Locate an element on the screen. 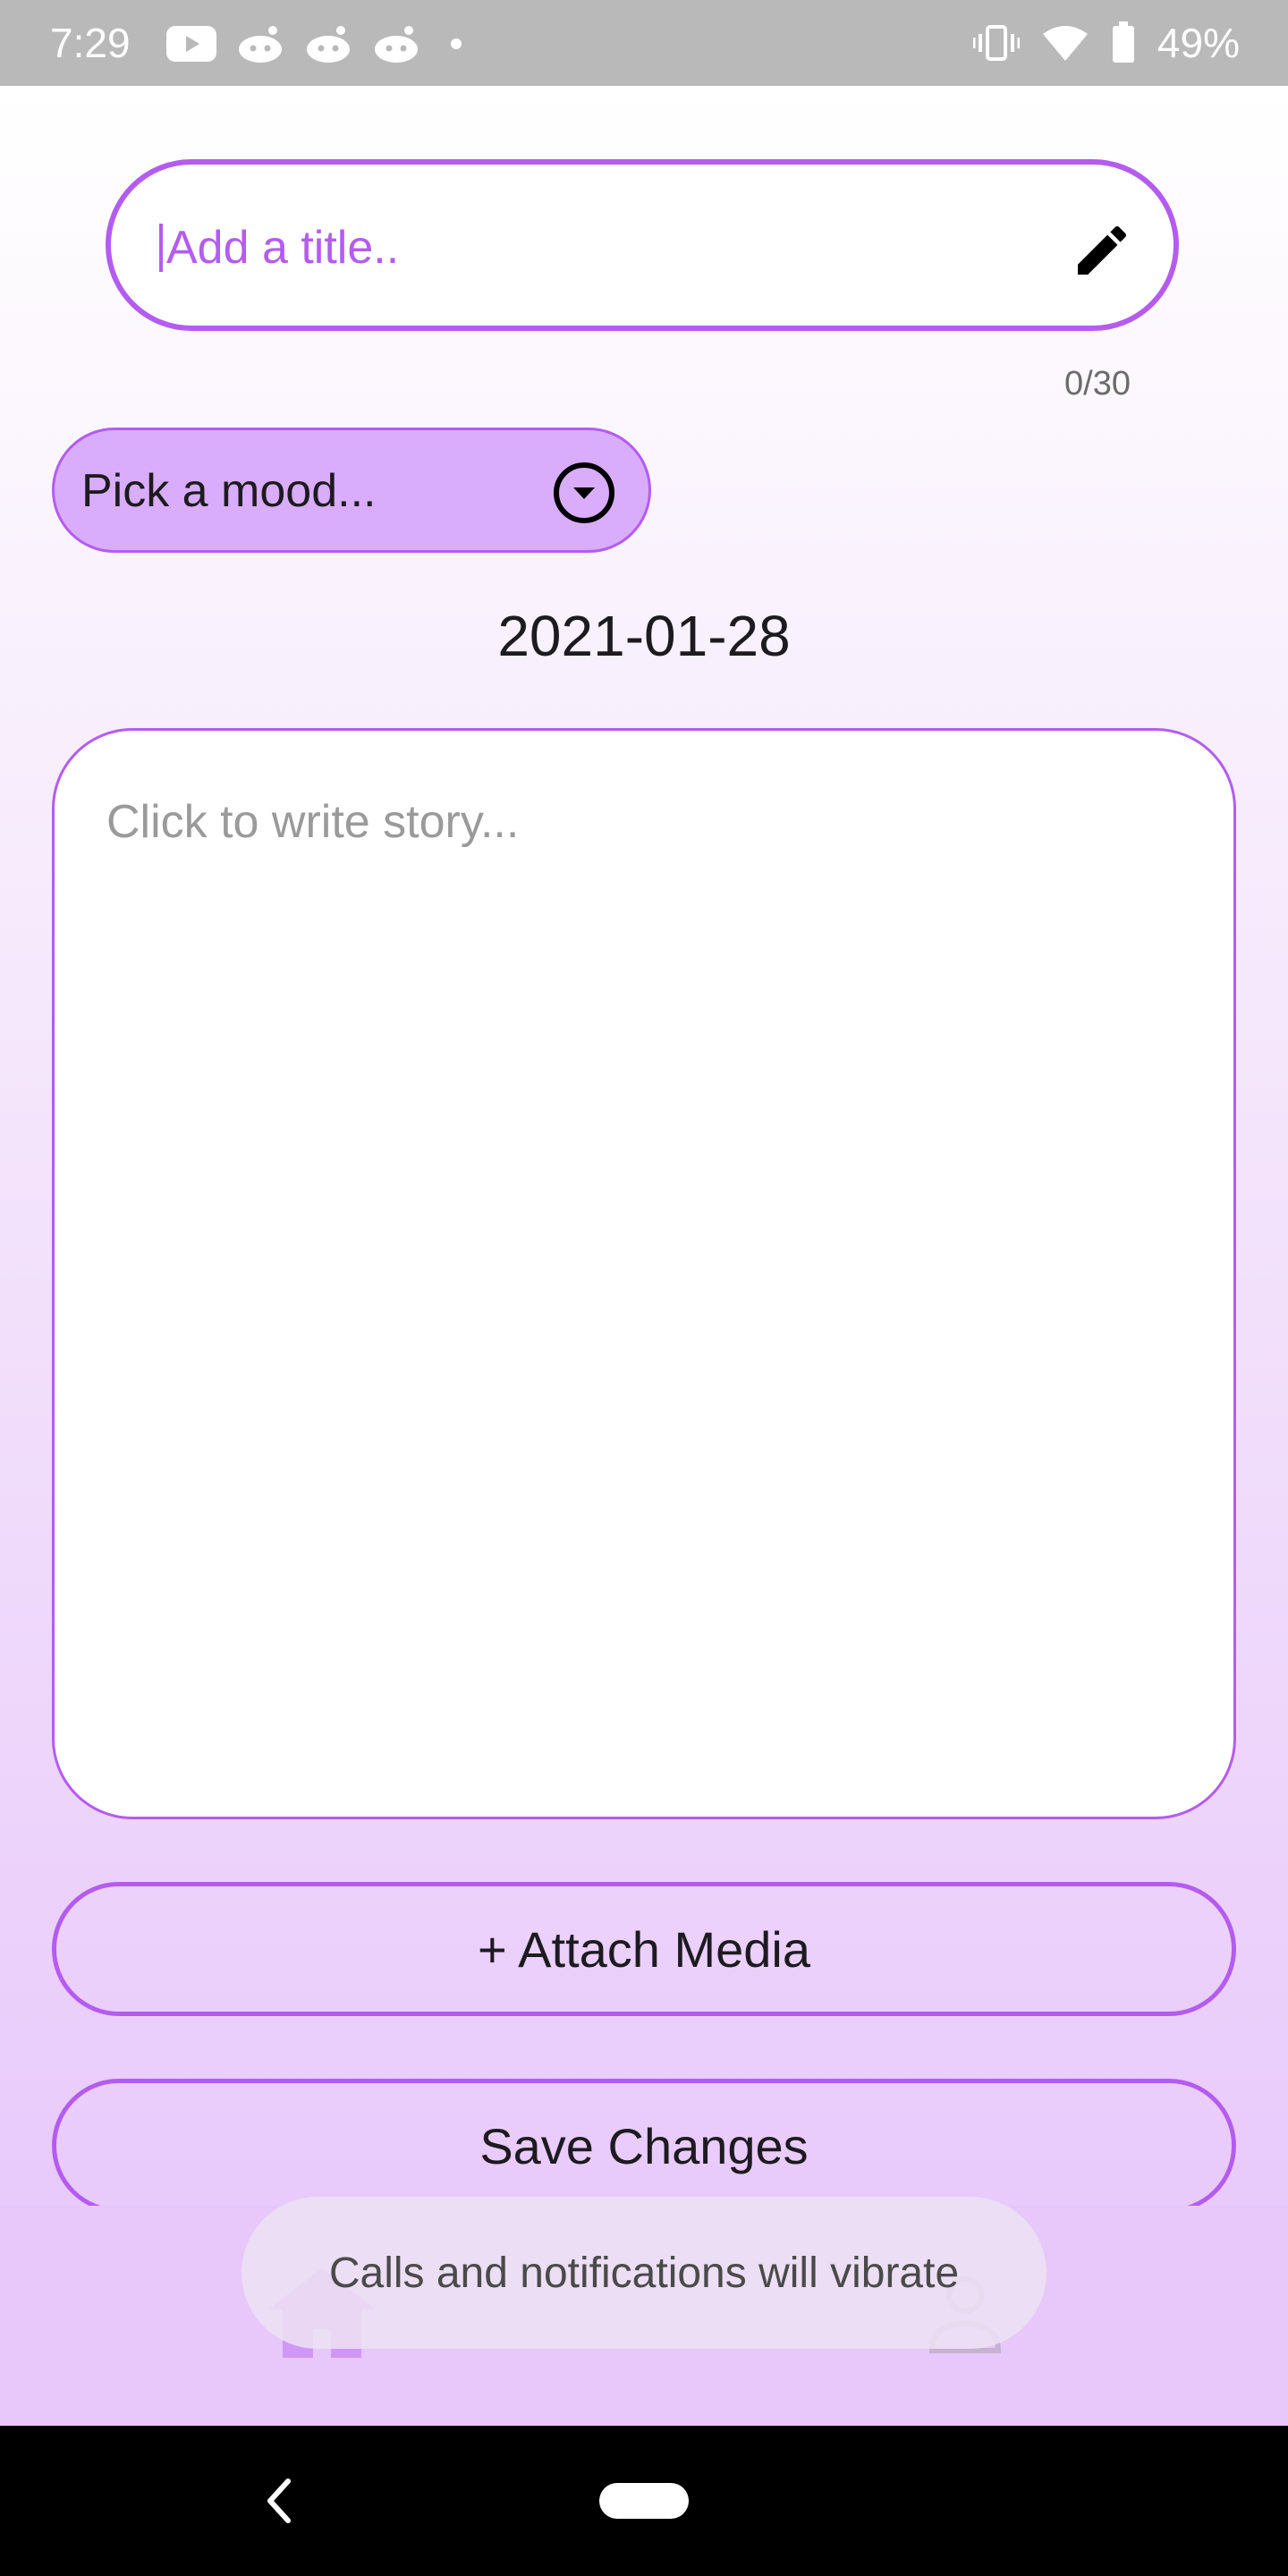  home-pill-button is located at coordinates (644, 2501).